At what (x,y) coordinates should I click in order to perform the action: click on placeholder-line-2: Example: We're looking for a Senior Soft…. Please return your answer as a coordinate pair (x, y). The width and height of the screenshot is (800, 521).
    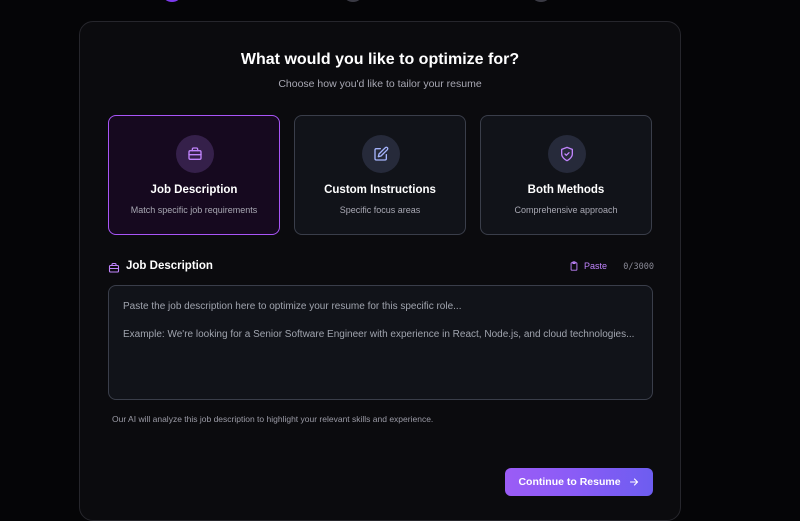
    Looking at the image, I should click on (379, 334).